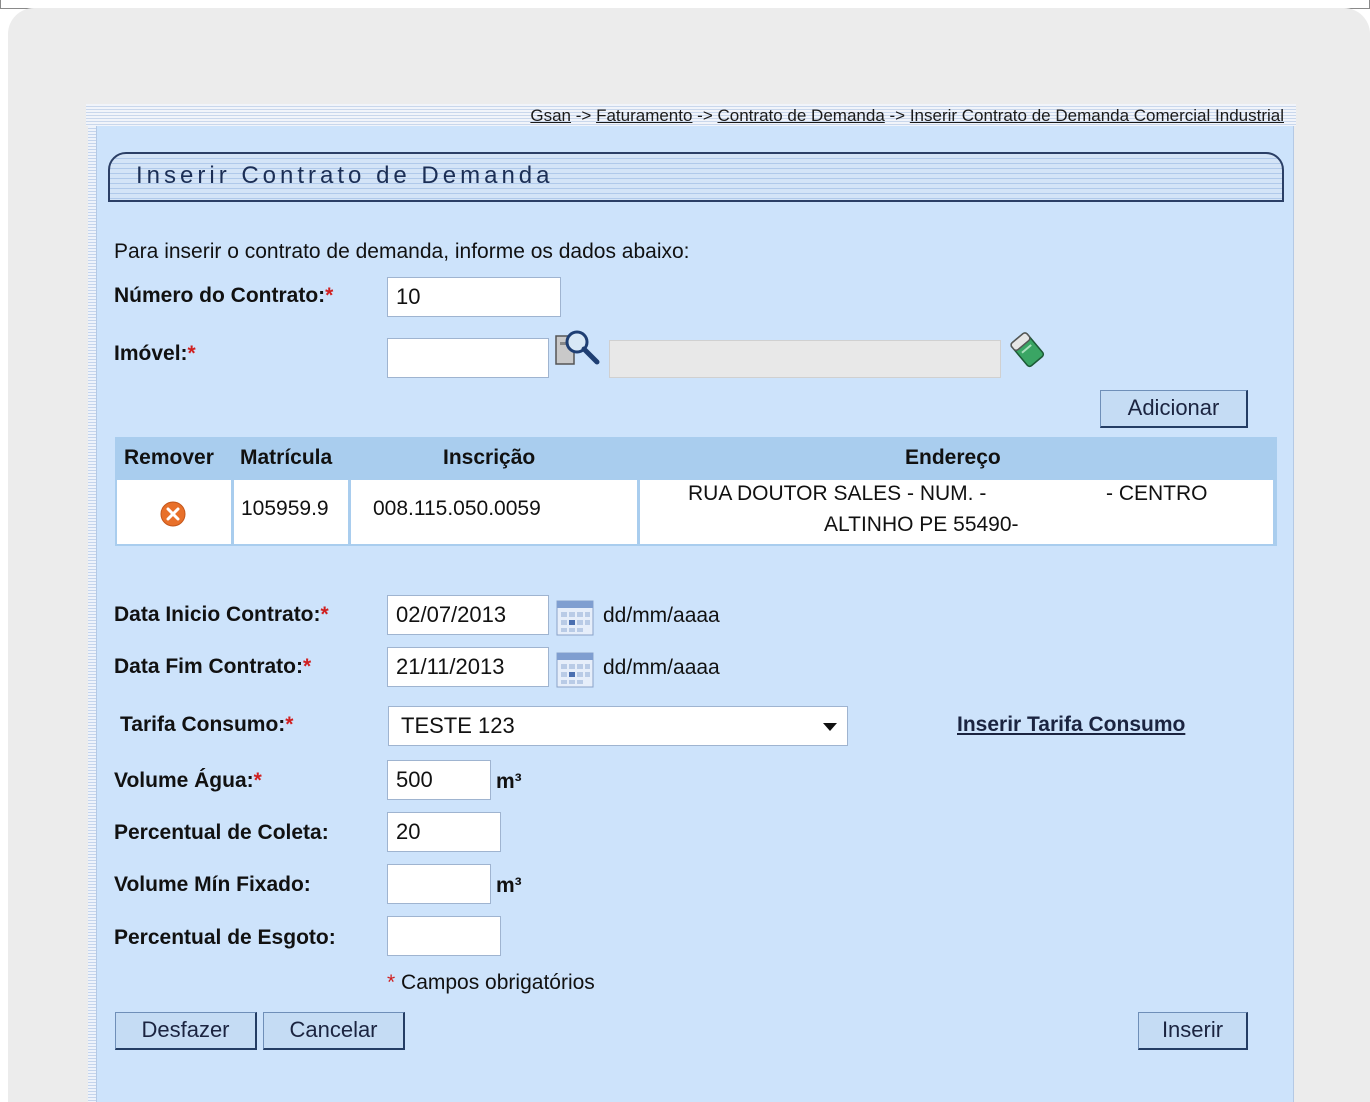  What do you see at coordinates (203, 724) in the screenshot?
I see `tarifa-consumo-label-text: Tarifa Consumo:` at bounding box center [203, 724].